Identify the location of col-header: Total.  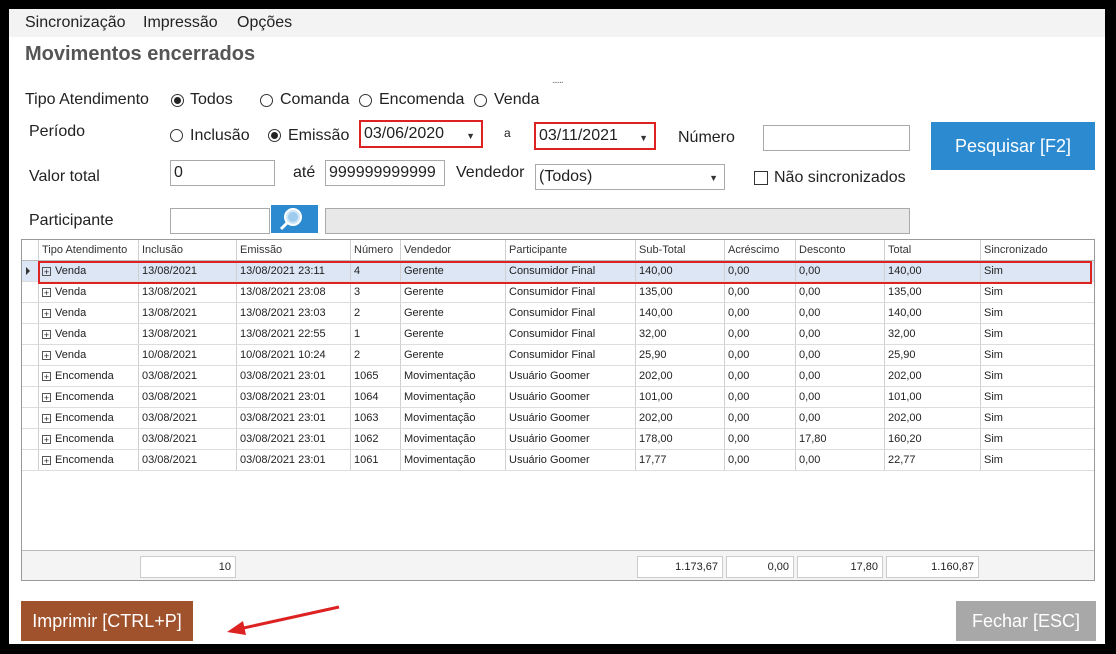
(932, 250).